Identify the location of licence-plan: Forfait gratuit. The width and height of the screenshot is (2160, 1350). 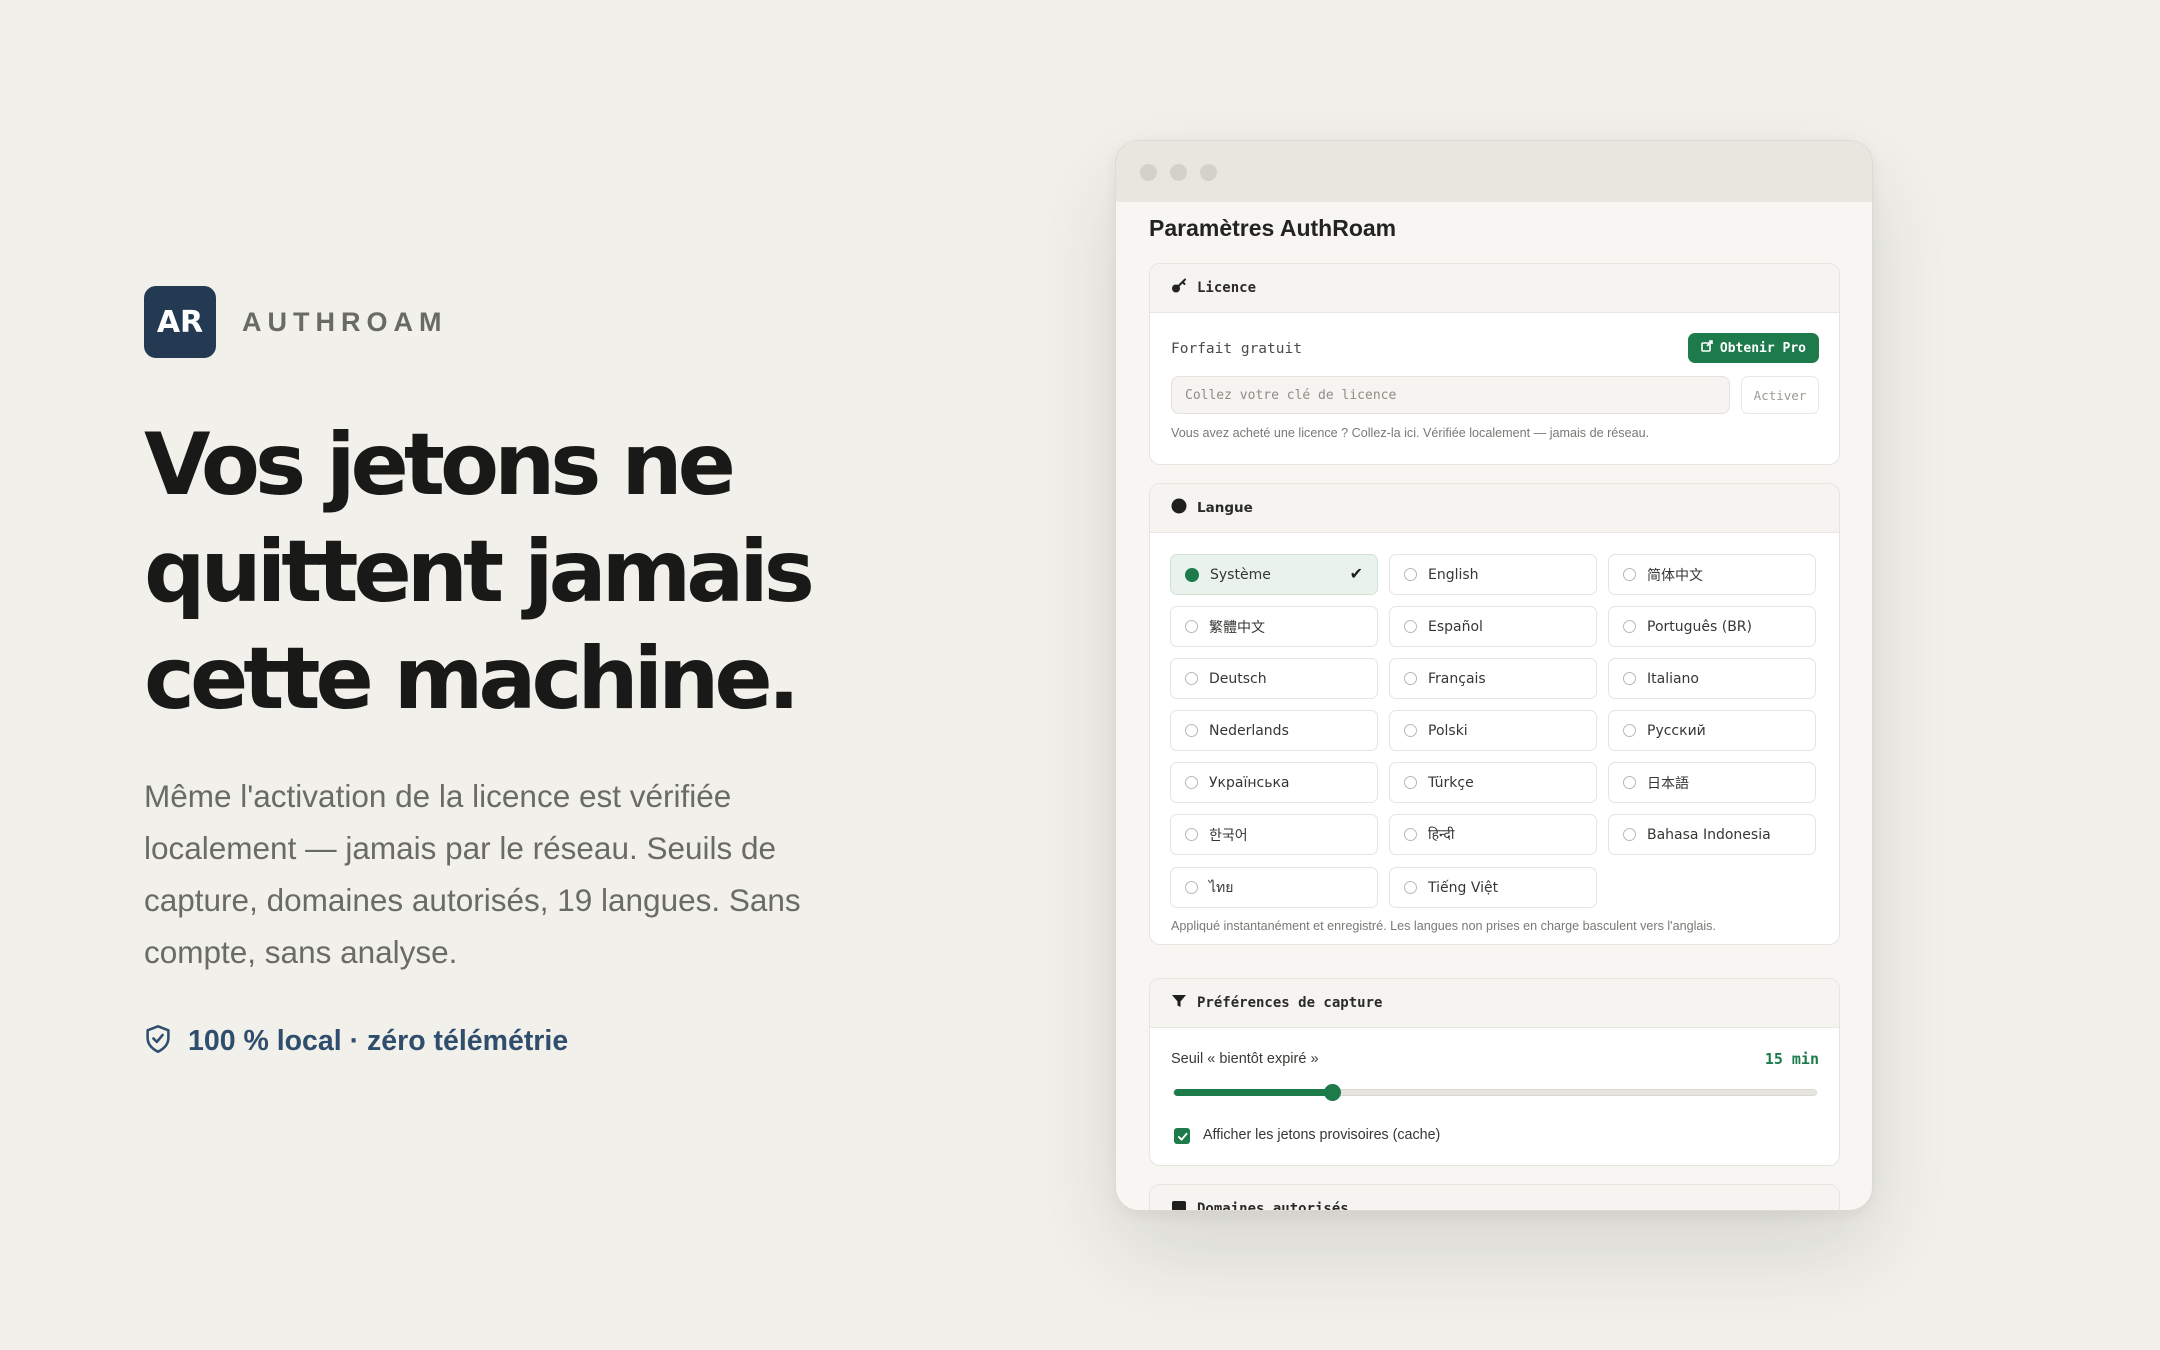
(1236, 349).